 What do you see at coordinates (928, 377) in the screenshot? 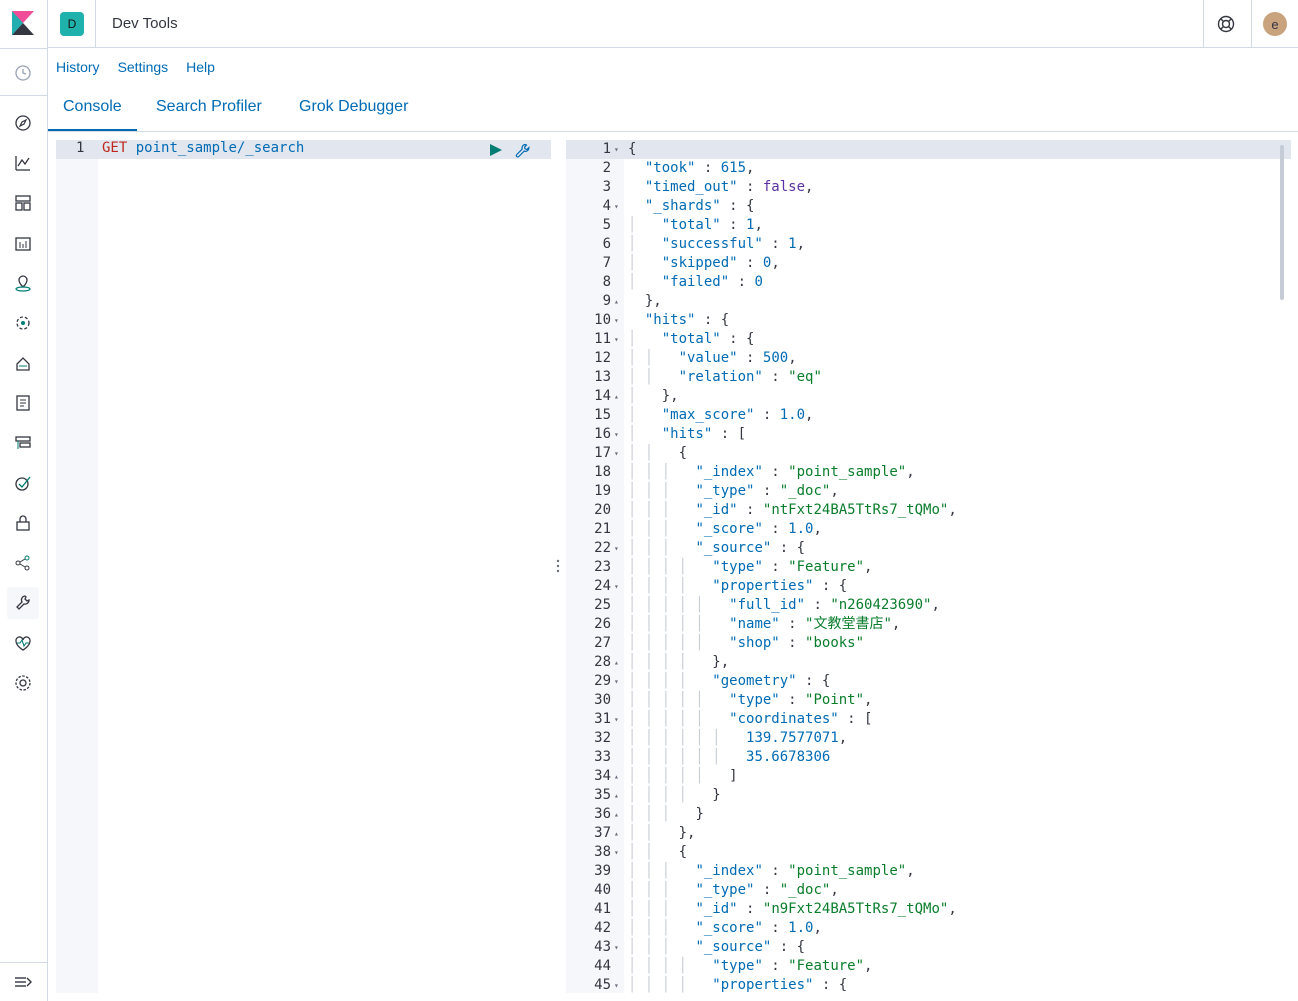
I see `response-line: 13 │ │ "relation" : "eq"` at bounding box center [928, 377].